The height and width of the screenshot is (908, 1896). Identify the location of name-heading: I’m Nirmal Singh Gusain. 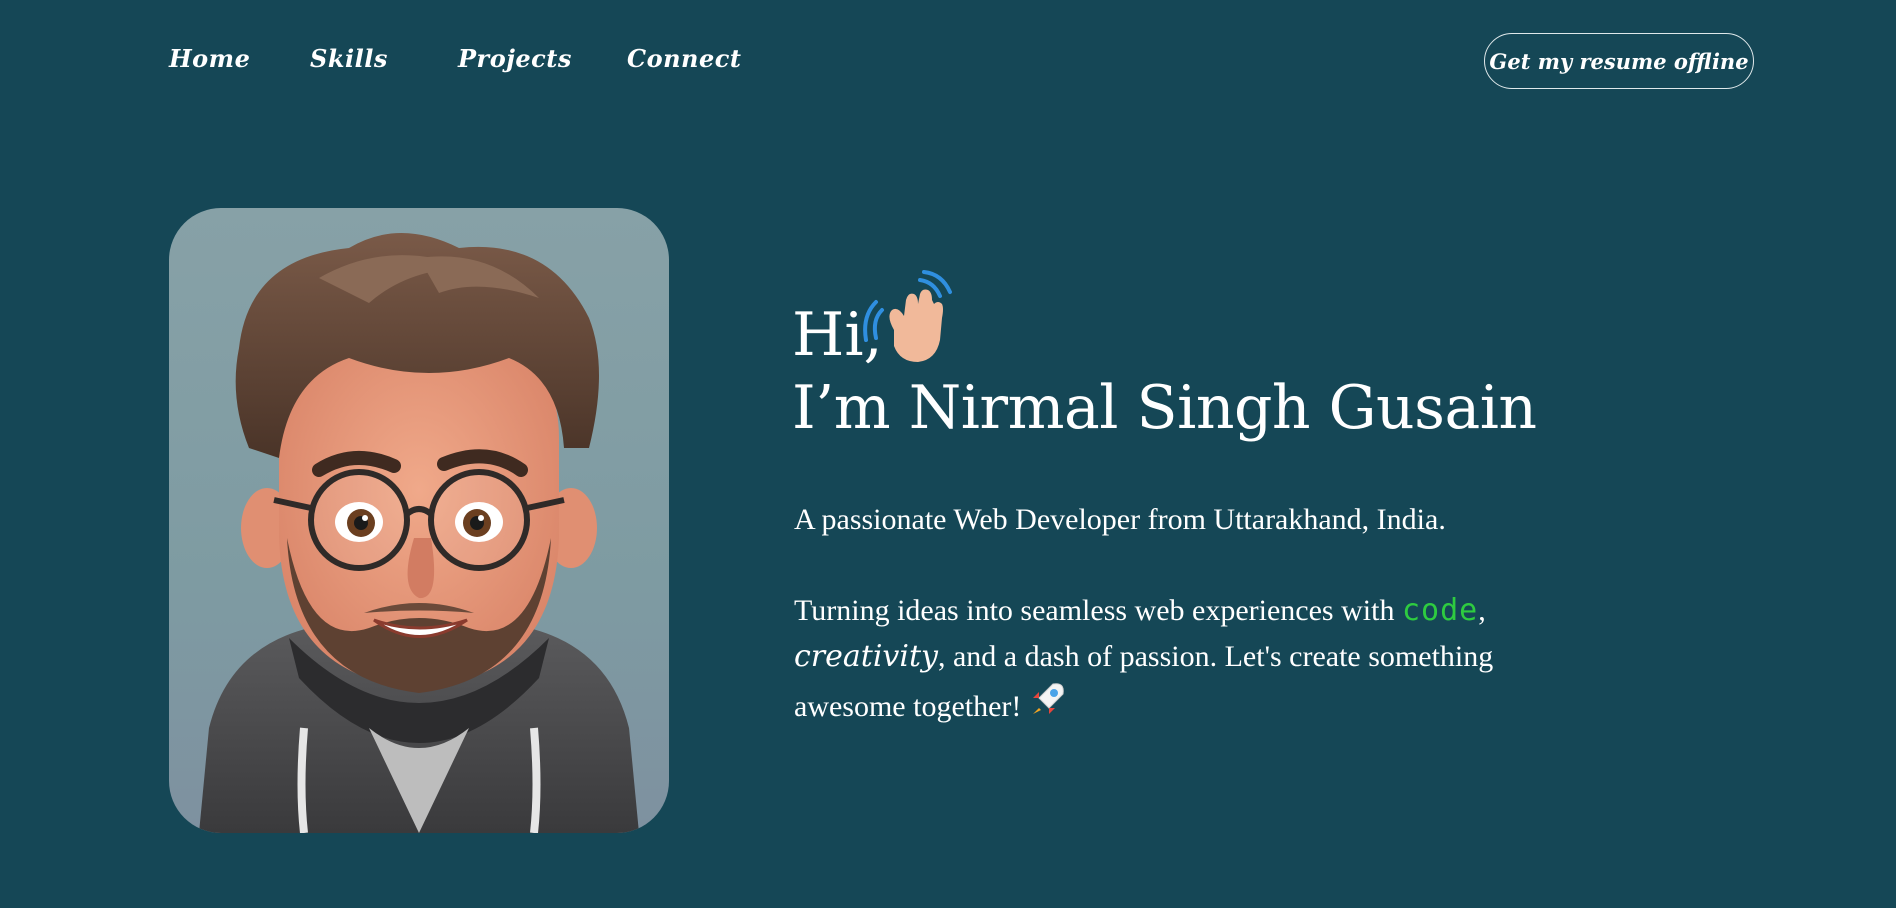
(1164, 408).